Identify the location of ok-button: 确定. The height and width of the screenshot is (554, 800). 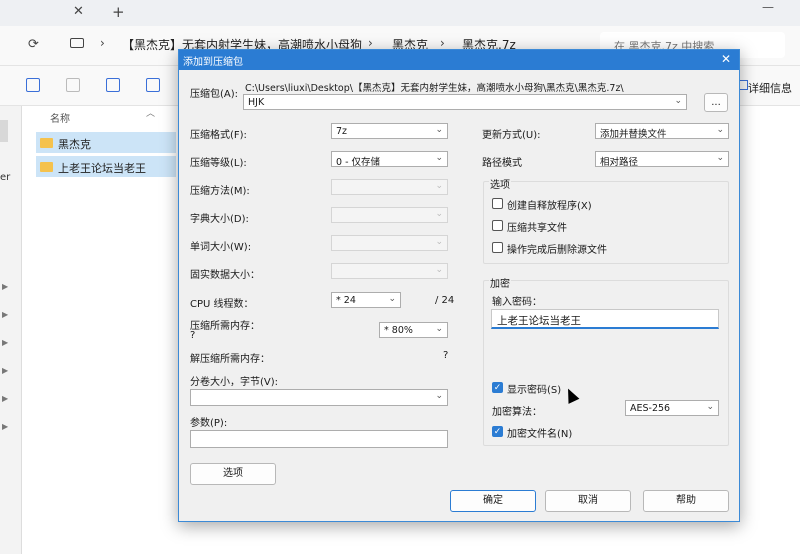
(493, 501).